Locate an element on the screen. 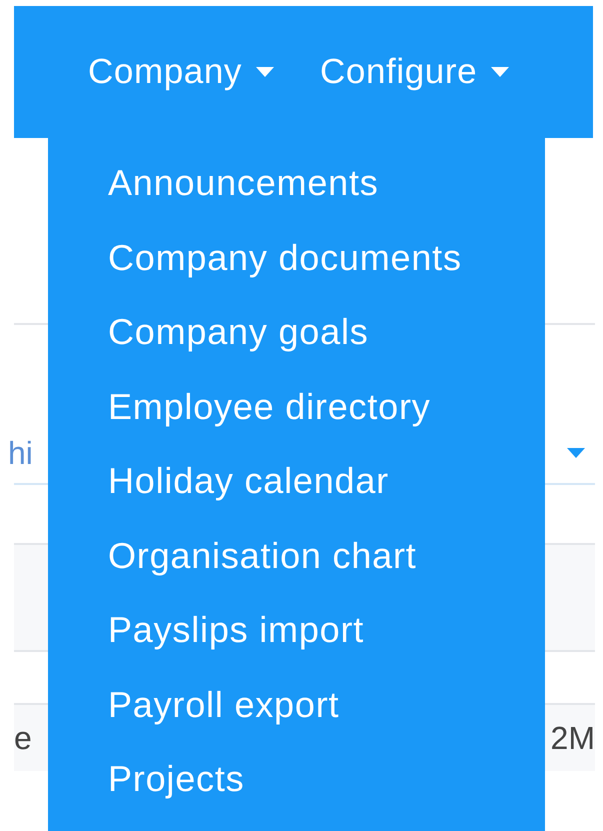 This screenshot has width=603, height=831. row-text: 2M is located at coordinates (572, 738).